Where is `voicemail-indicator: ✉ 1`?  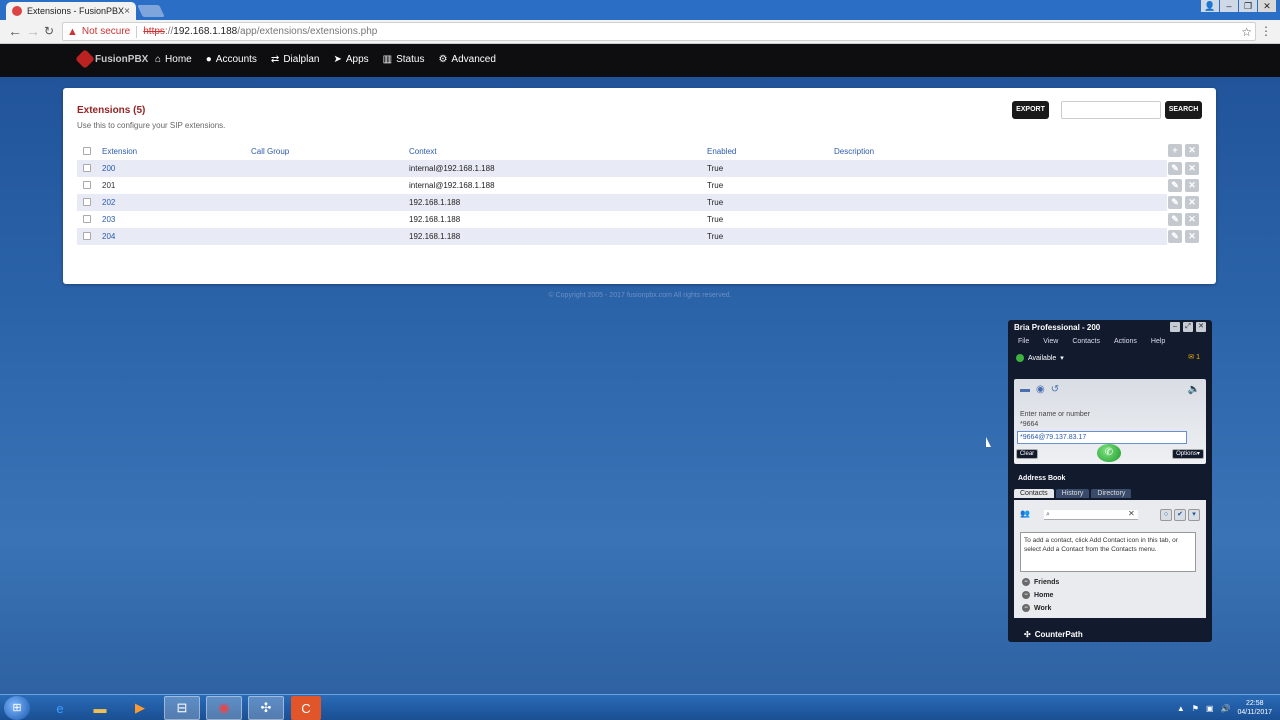
voicemail-indicator: ✉ 1 is located at coordinates (1194, 357).